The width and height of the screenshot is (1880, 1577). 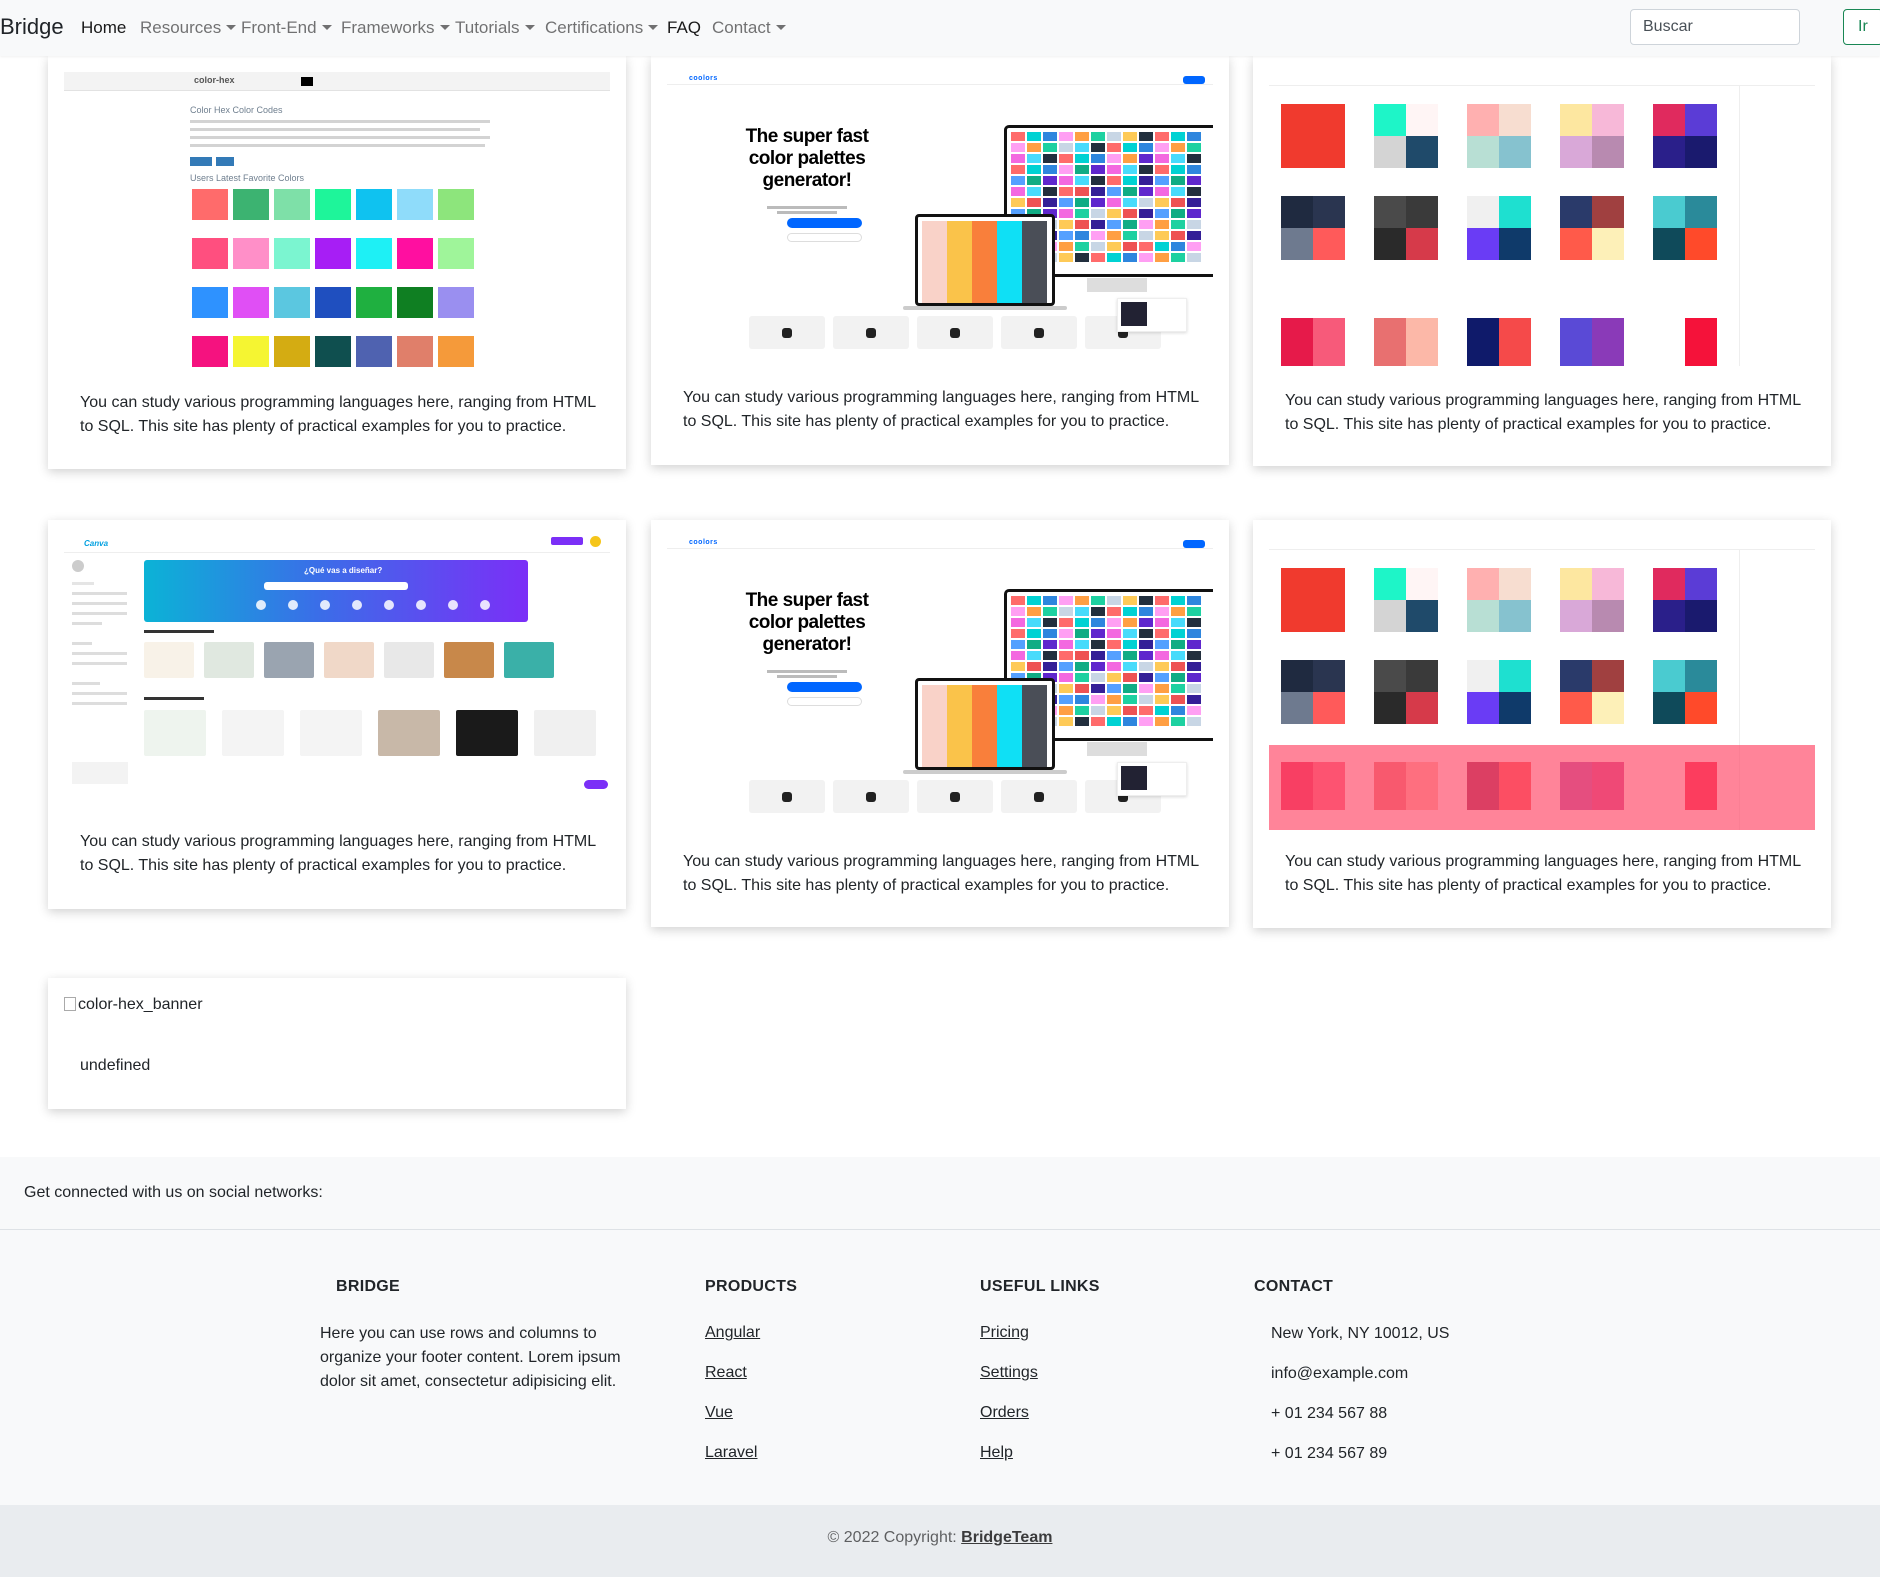 What do you see at coordinates (985, 260) in the screenshot?
I see `laptop-illustration` at bounding box center [985, 260].